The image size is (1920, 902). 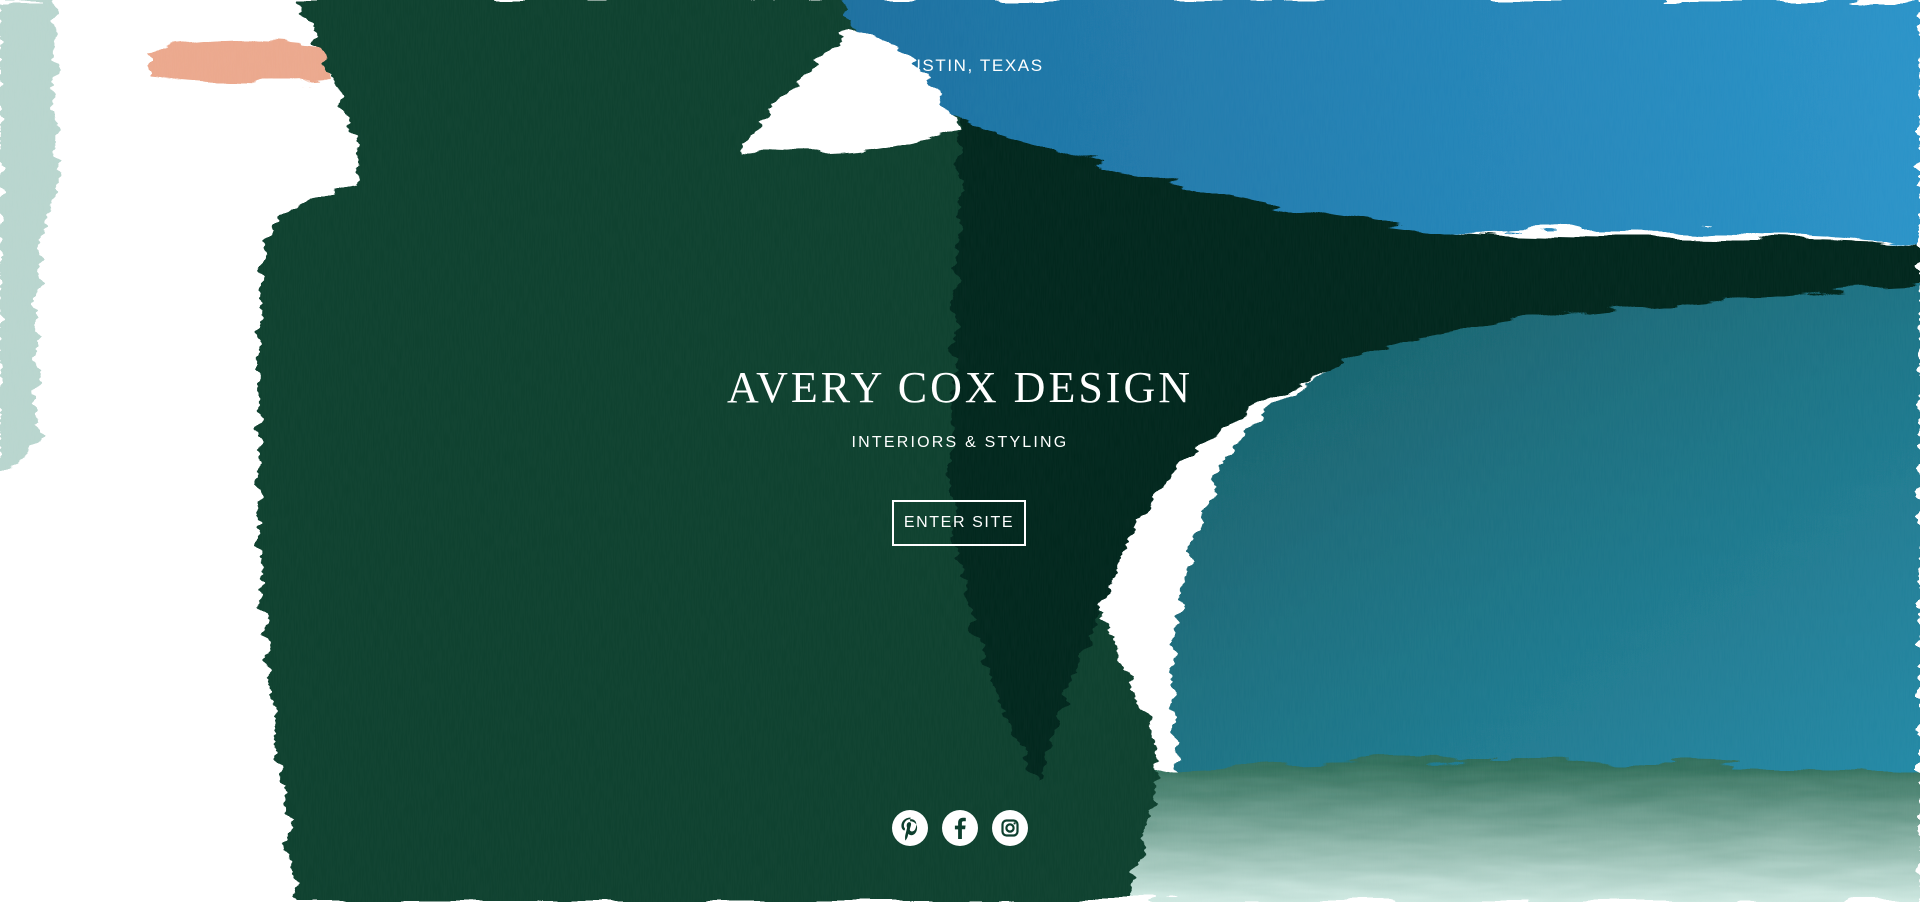 I want to click on facebook-link, so click(x=960, y=828).